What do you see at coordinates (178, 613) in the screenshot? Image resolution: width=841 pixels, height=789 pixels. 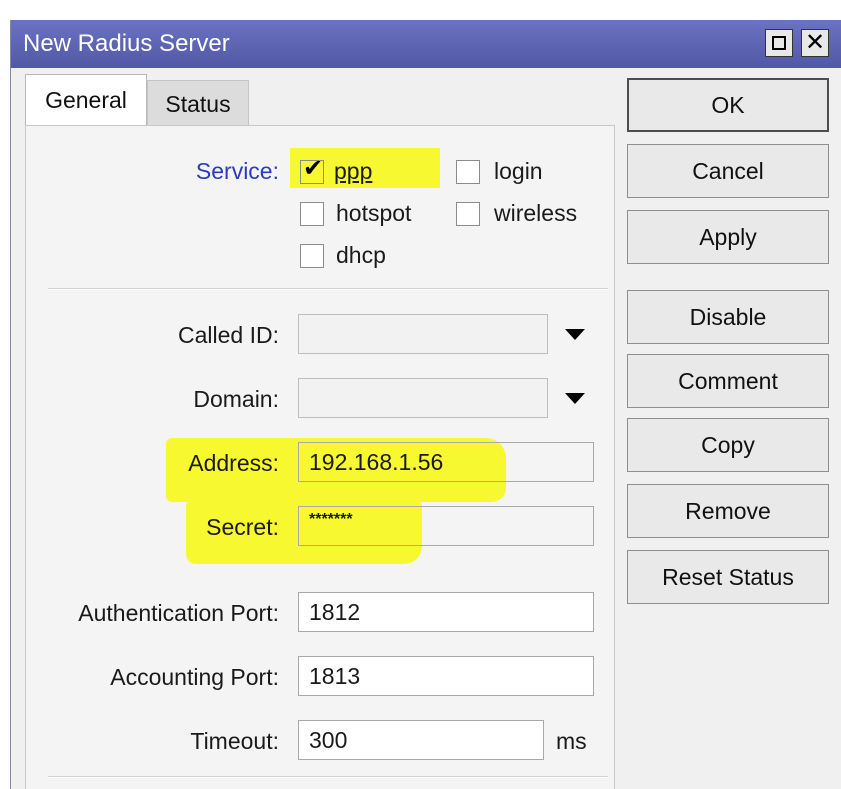 I see `auth-port-label: Authentication Port:` at bounding box center [178, 613].